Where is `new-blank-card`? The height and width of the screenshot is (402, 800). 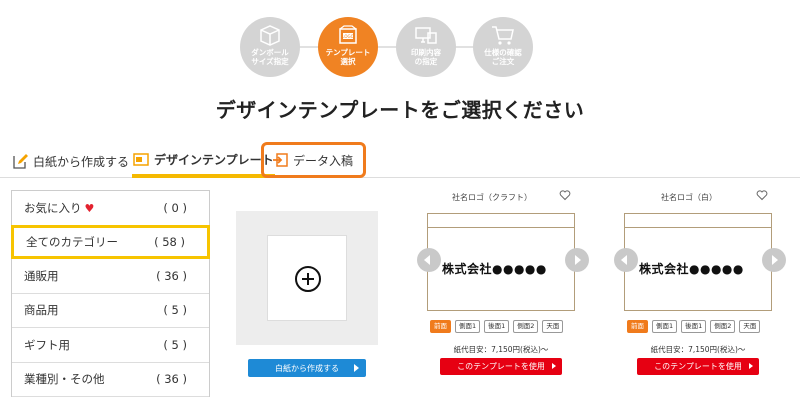
new-blank-card is located at coordinates (307, 278).